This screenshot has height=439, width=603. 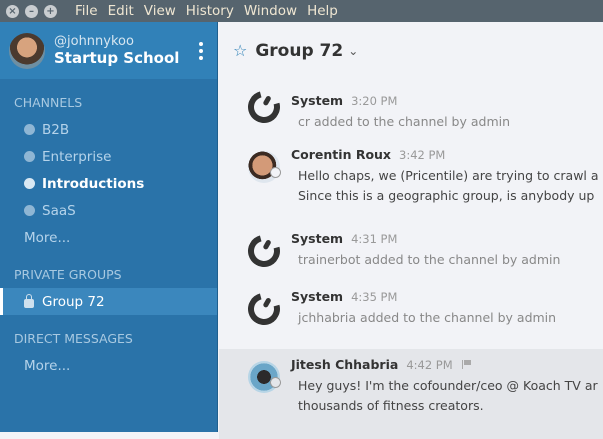 What do you see at coordinates (404, 121) in the screenshot?
I see `post-text: cr added to the channel by admin` at bounding box center [404, 121].